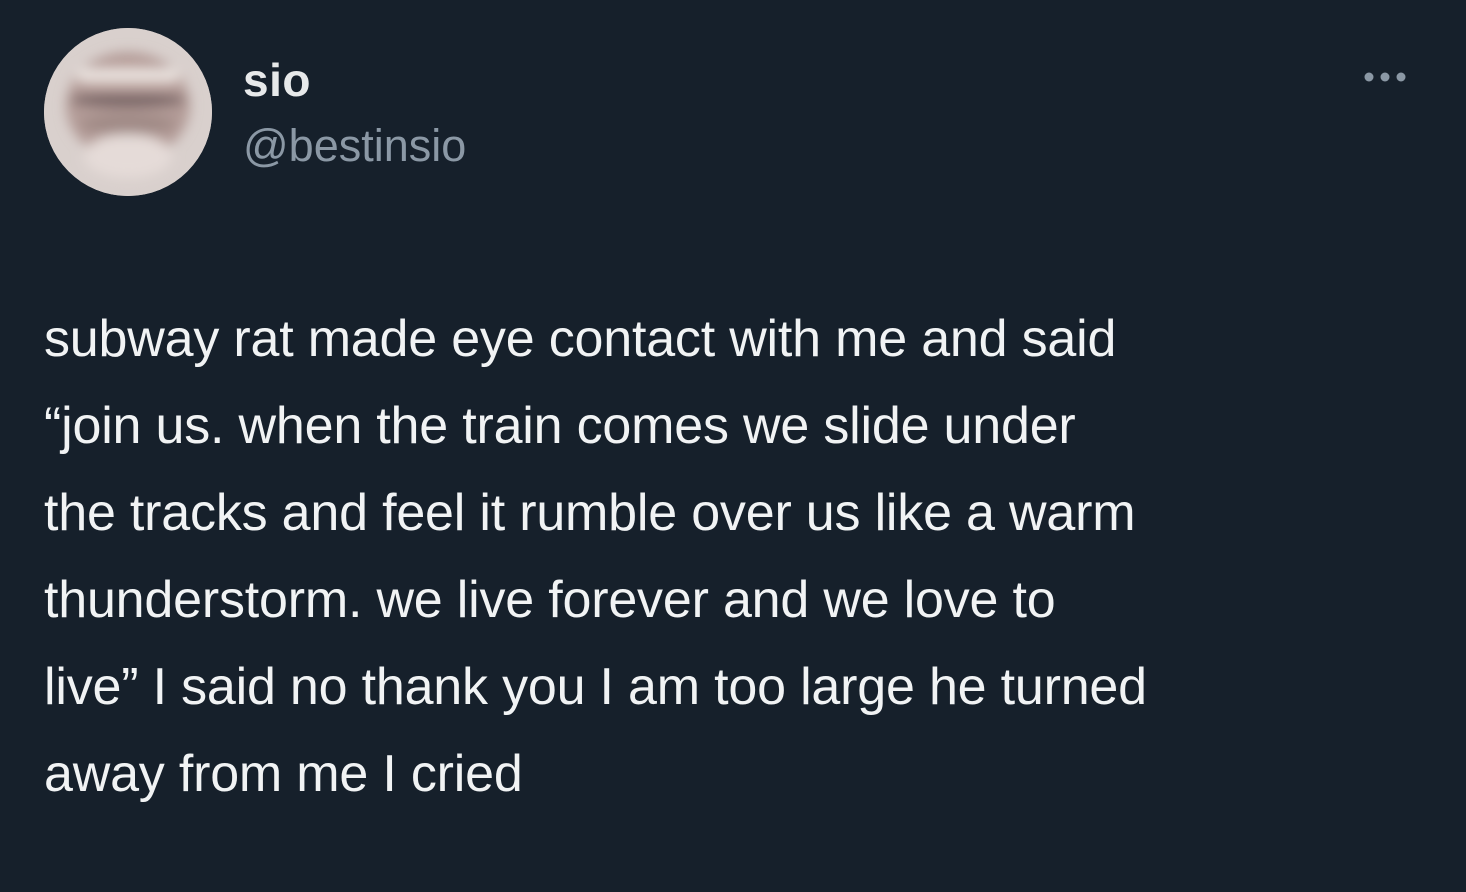  I want to click on more-options-button, so click(1390, 77).